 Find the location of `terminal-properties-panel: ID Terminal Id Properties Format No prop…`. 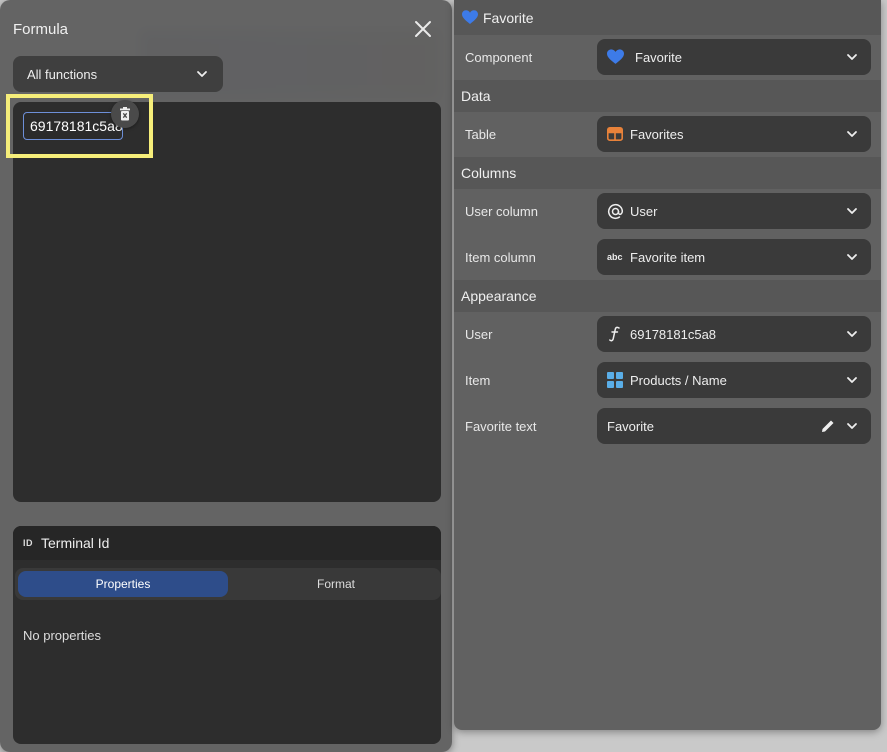

terminal-properties-panel: ID Terminal Id Properties Format No prop… is located at coordinates (227, 635).